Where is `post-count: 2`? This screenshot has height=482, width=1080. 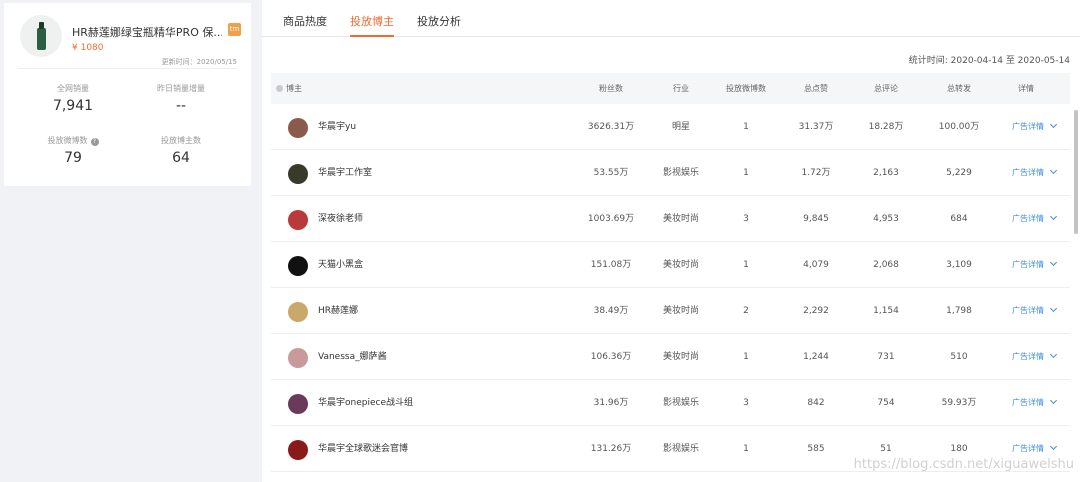
post-count: 2 is located at coordinates (746, 311).